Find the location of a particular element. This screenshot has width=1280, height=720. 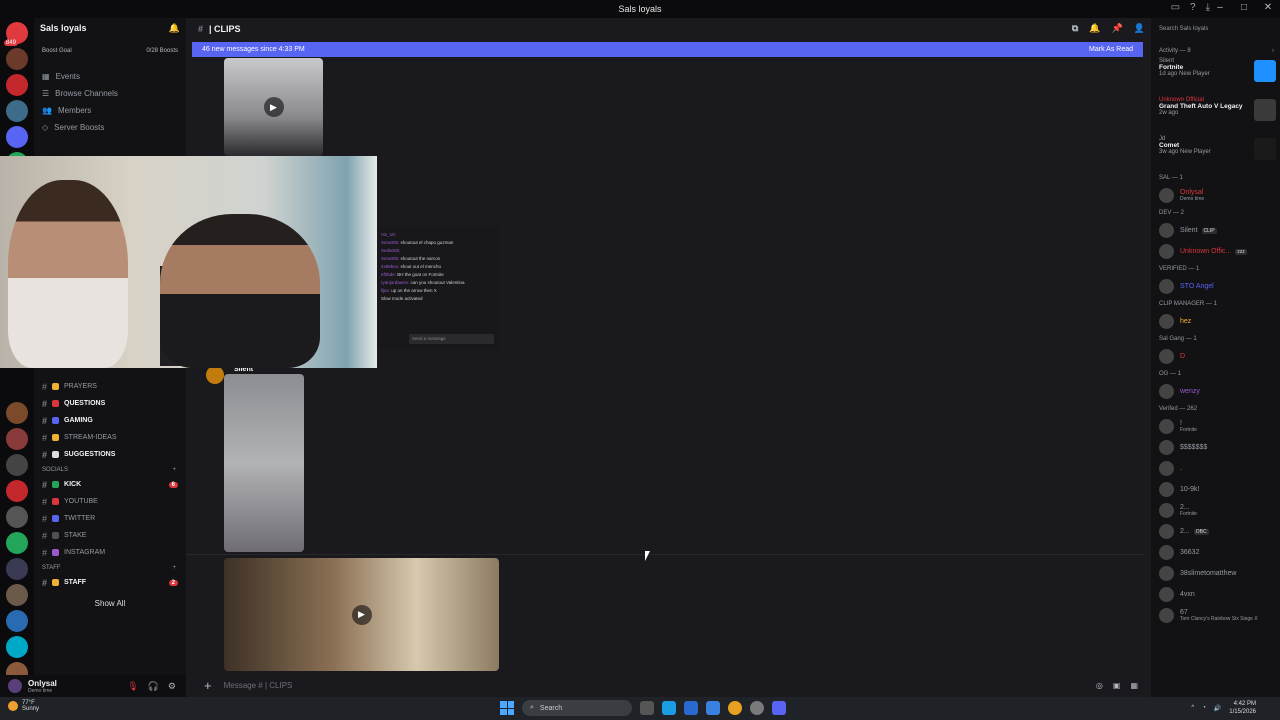

maximize-button: □ is located at coordinates (1244, 7).